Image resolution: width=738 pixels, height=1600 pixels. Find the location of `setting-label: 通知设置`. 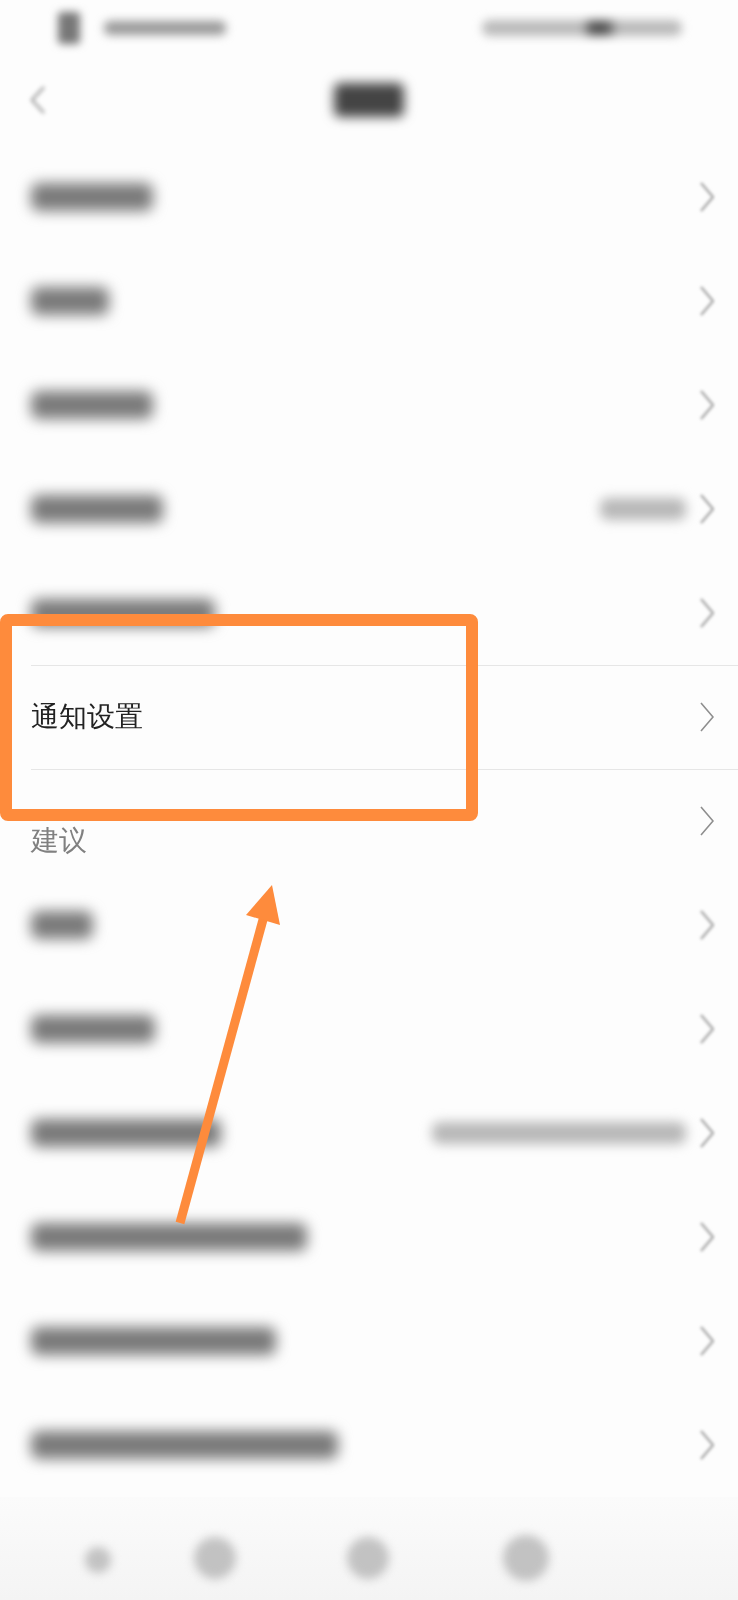

setting-label: 通知设置 is located at coordinates (87, 717).